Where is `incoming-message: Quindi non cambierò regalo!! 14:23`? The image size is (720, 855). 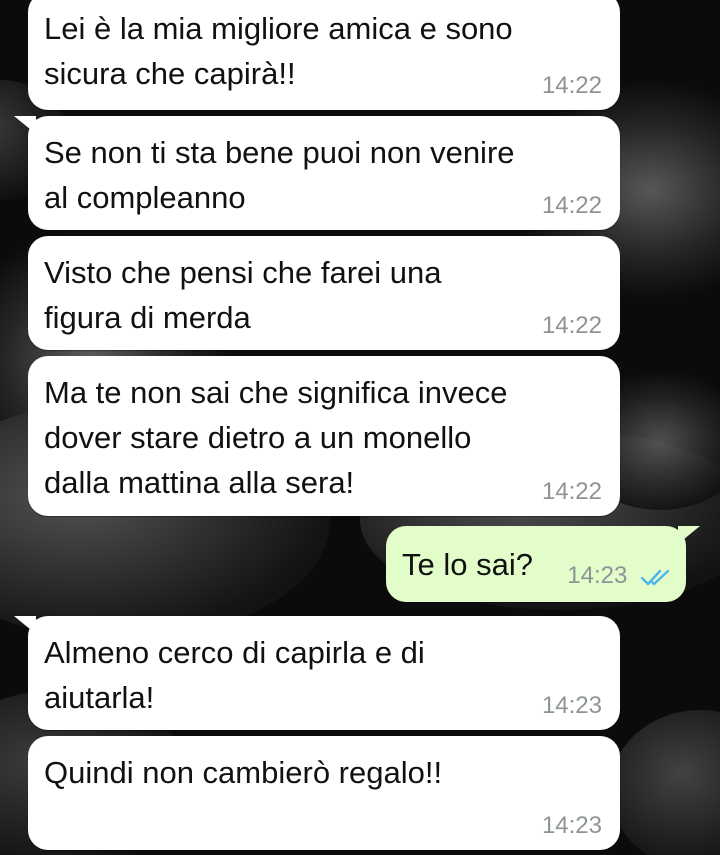 incoming-message: Quindi non cambierò regalo!! 14:23 is located at coordinates (324, 793).